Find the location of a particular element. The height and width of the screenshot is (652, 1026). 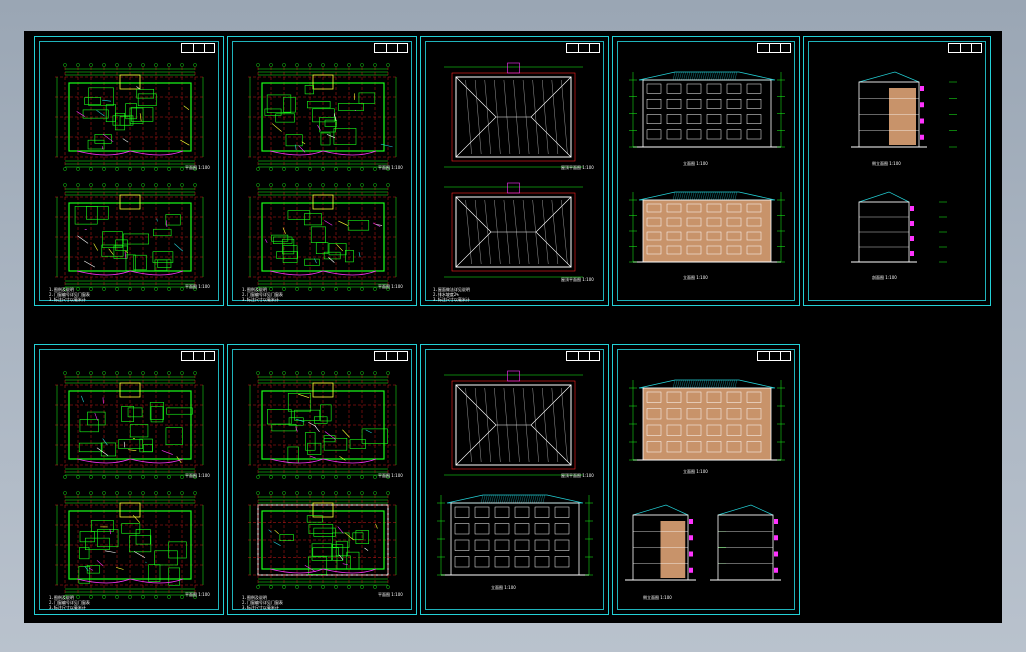

elevation-caption-upper: 立面图 1:100 is located at coordinates (695, 163).